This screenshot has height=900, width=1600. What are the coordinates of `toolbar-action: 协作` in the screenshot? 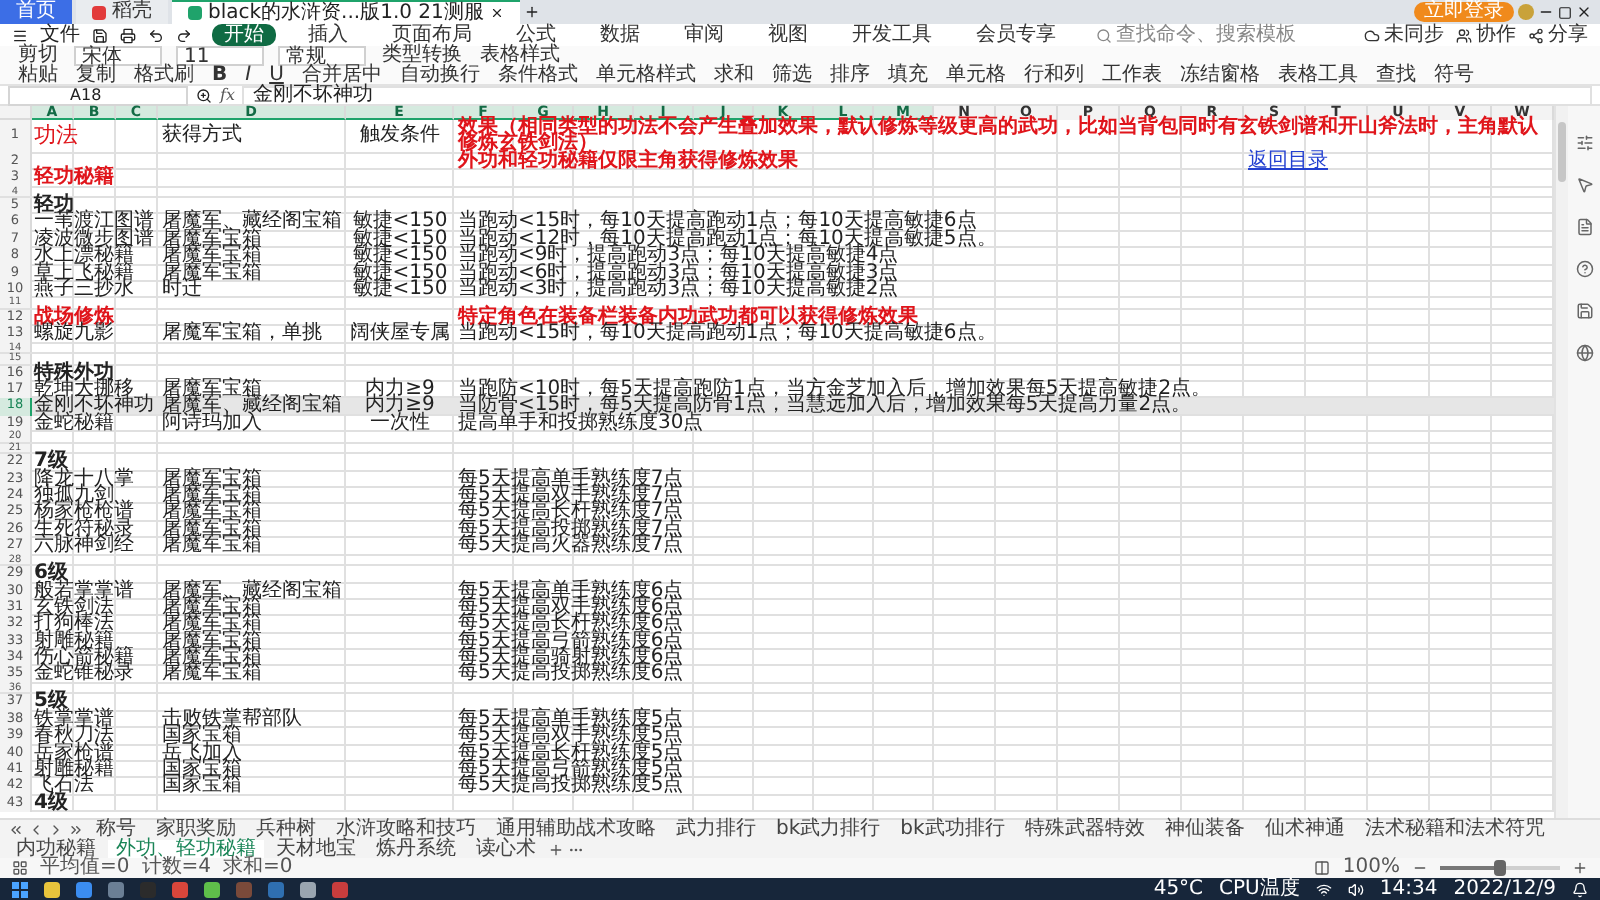 It's located at (1486, 35).